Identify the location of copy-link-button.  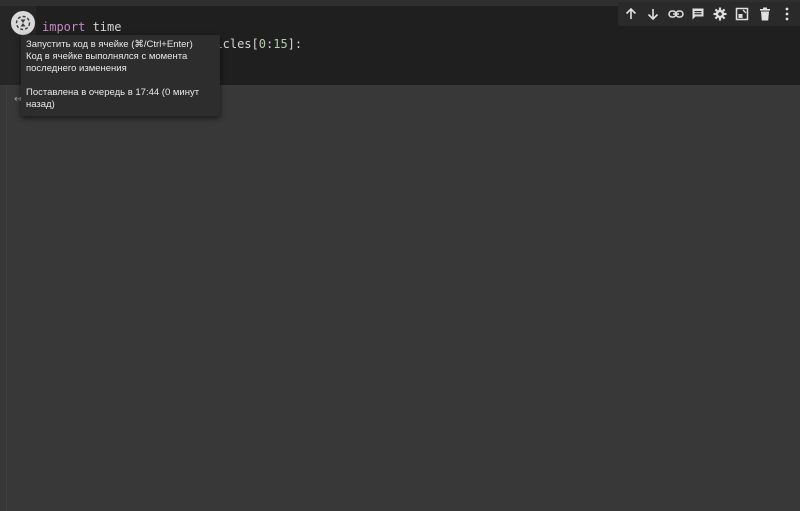
(676, 14).